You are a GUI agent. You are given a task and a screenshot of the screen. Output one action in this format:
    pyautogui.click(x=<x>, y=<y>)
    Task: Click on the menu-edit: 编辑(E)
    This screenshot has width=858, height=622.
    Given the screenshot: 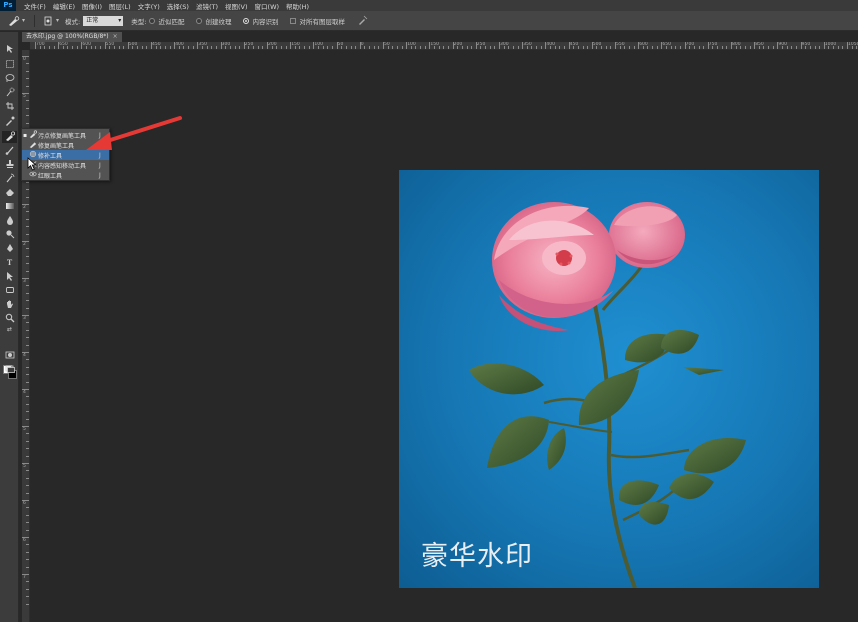 What is the action you would take?
    pyautogui.click(x=64, y=6)
    